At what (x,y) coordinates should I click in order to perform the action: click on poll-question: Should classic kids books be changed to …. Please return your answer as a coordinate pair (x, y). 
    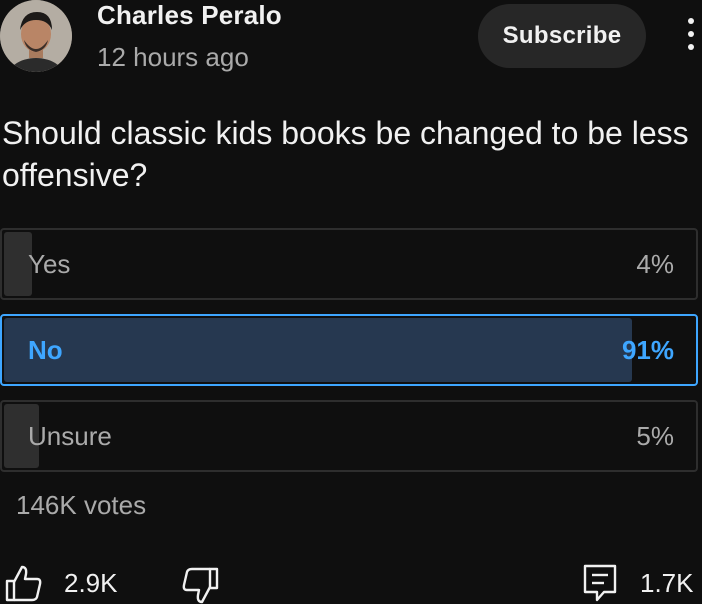
    Looking at the image, I should click on (345, 154).